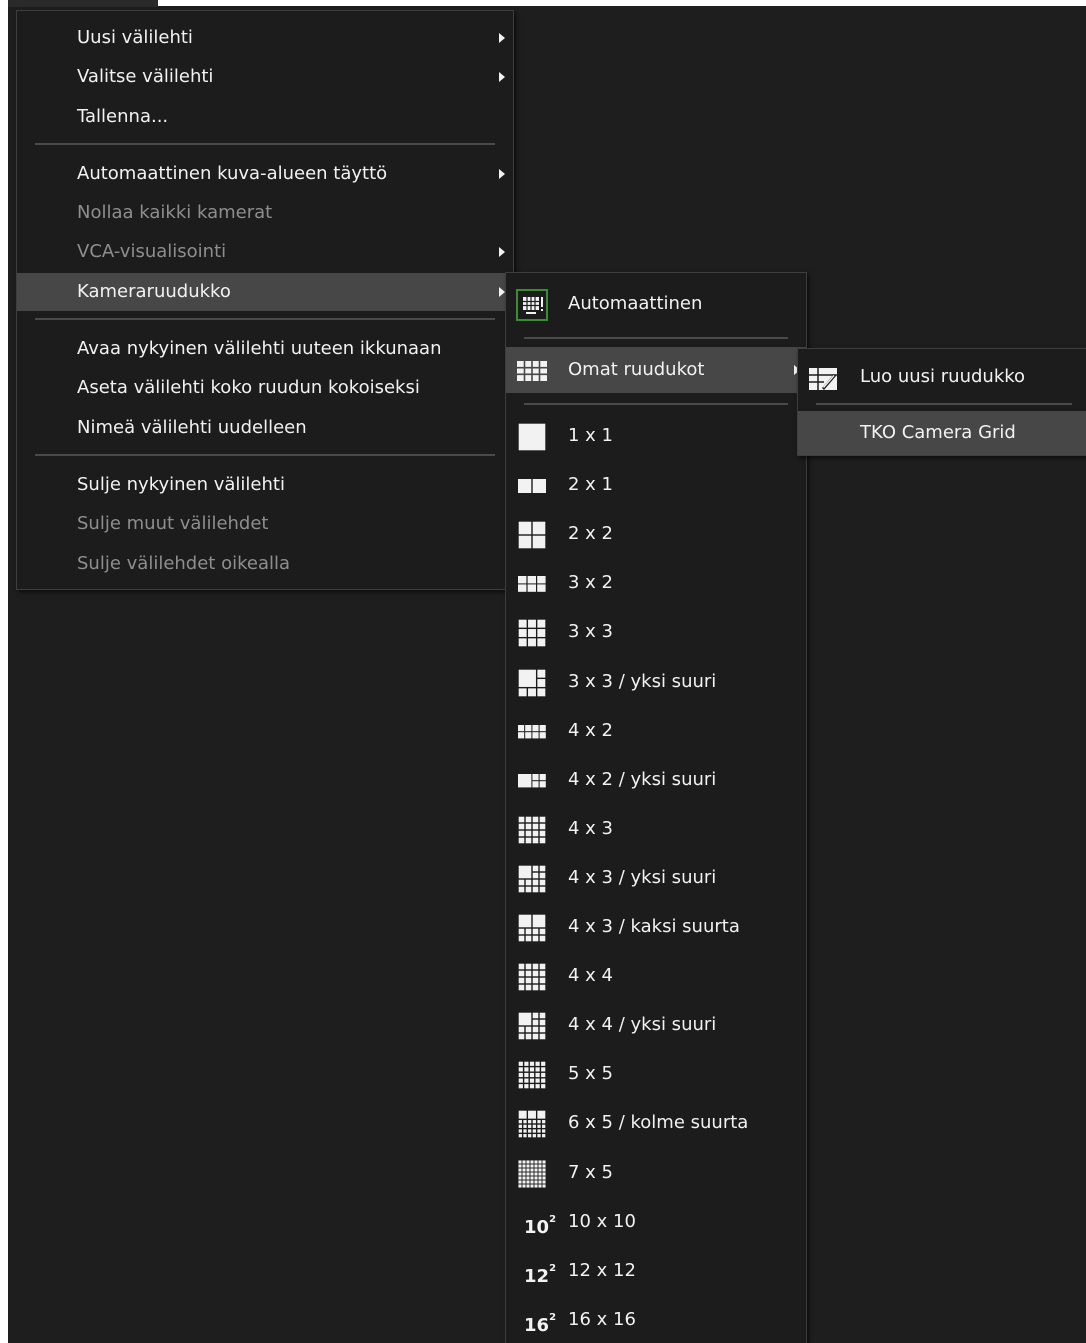 The width and height of the screenshot is (1086, 1343). I want to click on menu-item-close-tab: Sulje nykyinen välilehti, so click(265, 485).